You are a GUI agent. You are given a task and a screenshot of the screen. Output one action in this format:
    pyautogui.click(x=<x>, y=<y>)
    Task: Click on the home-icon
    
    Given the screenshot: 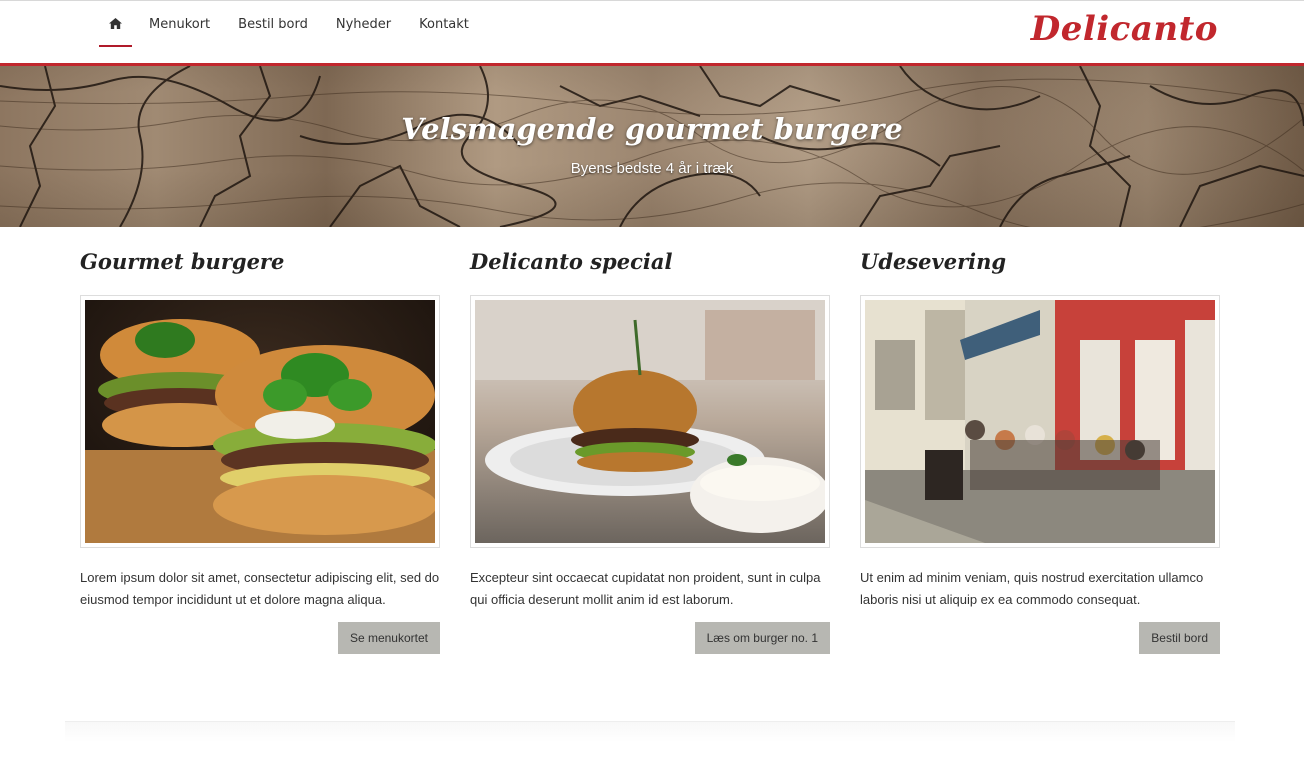 What is the action you would take?
    pyautogui.click(x=115, y=23)
    